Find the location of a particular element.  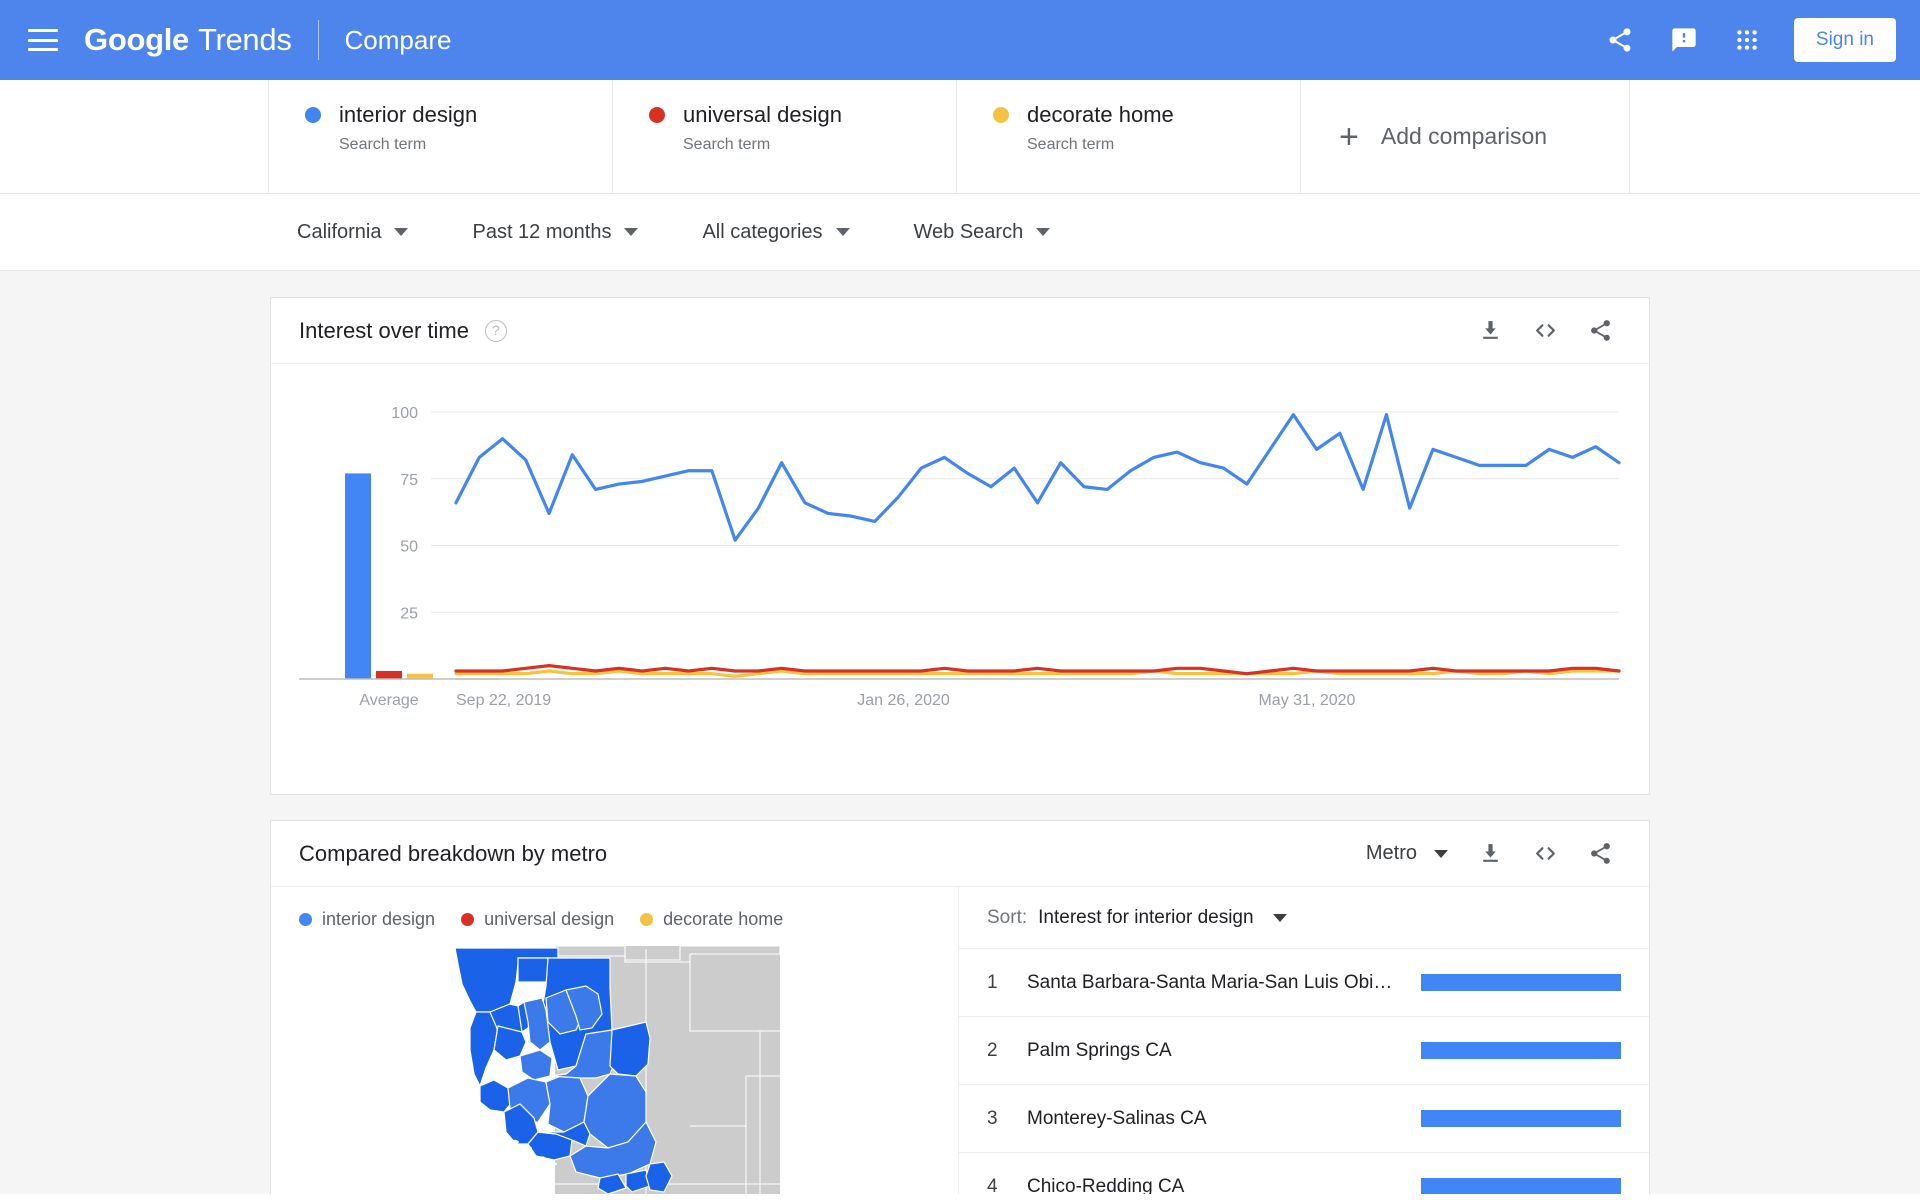

filter-search-type-label: Web Search is located at coordinates (968, 231).